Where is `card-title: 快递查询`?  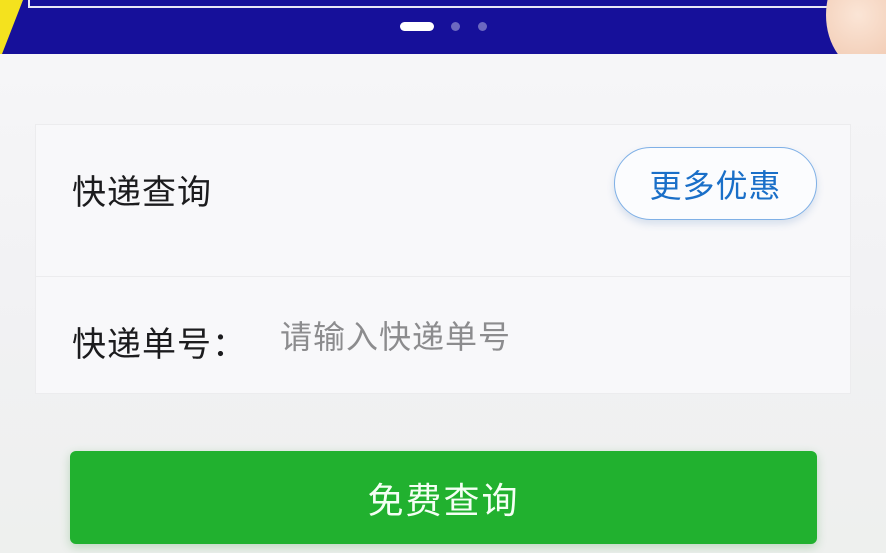 card-title: 快递查询 is located at coordinates (142, 193).